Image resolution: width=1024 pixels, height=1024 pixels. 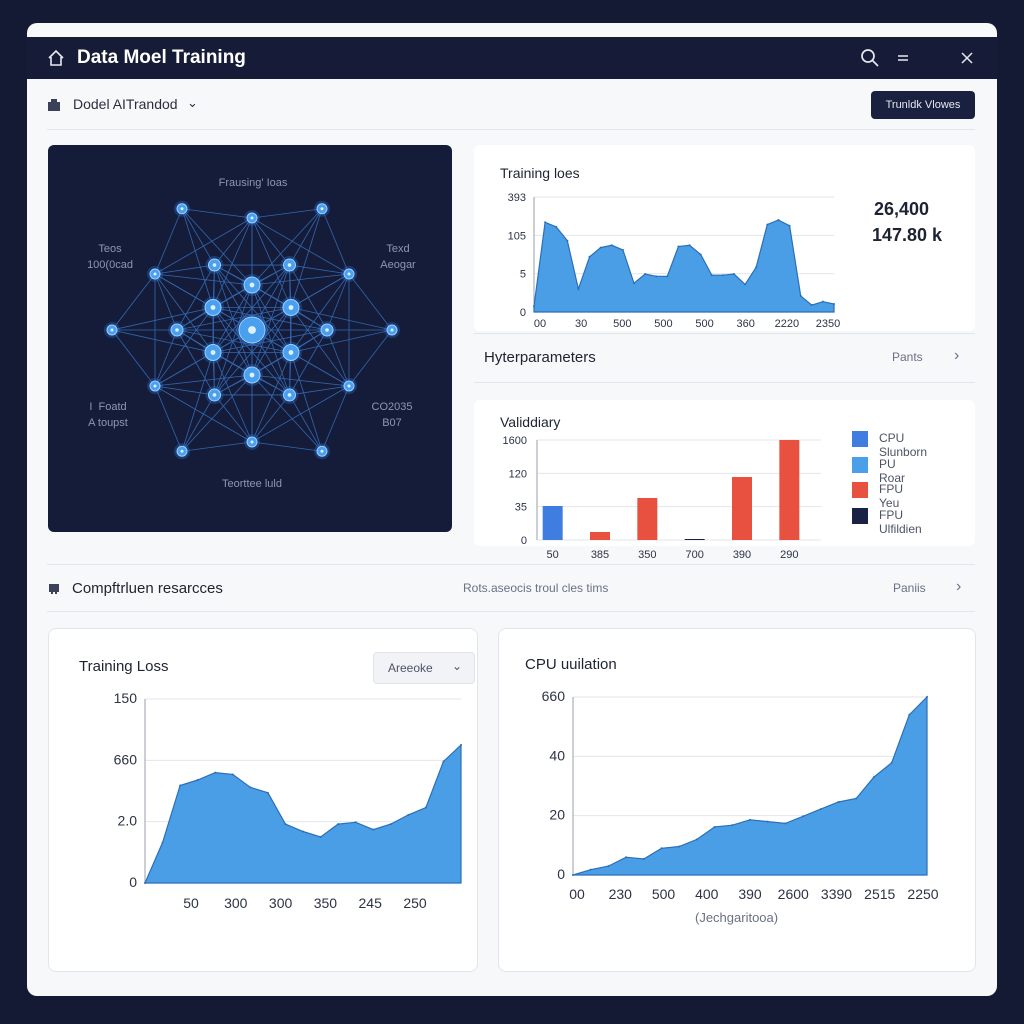 I want to click on hyperparameters-row: Hyterparameters Pants ›, so click(x=724, y=358).